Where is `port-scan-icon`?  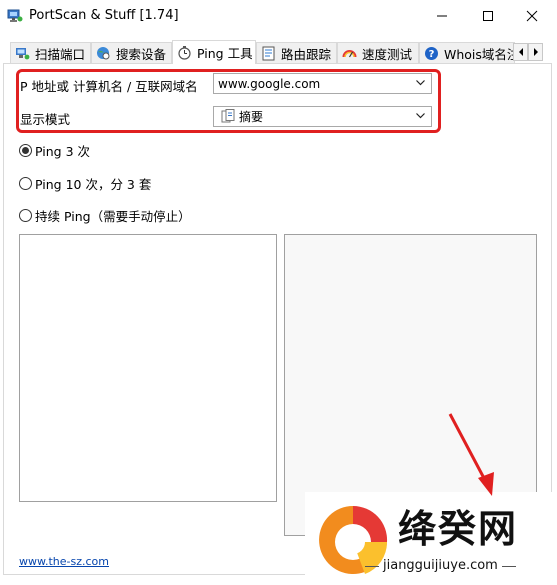 port-scan-icon is located at coordinates (23, 53).